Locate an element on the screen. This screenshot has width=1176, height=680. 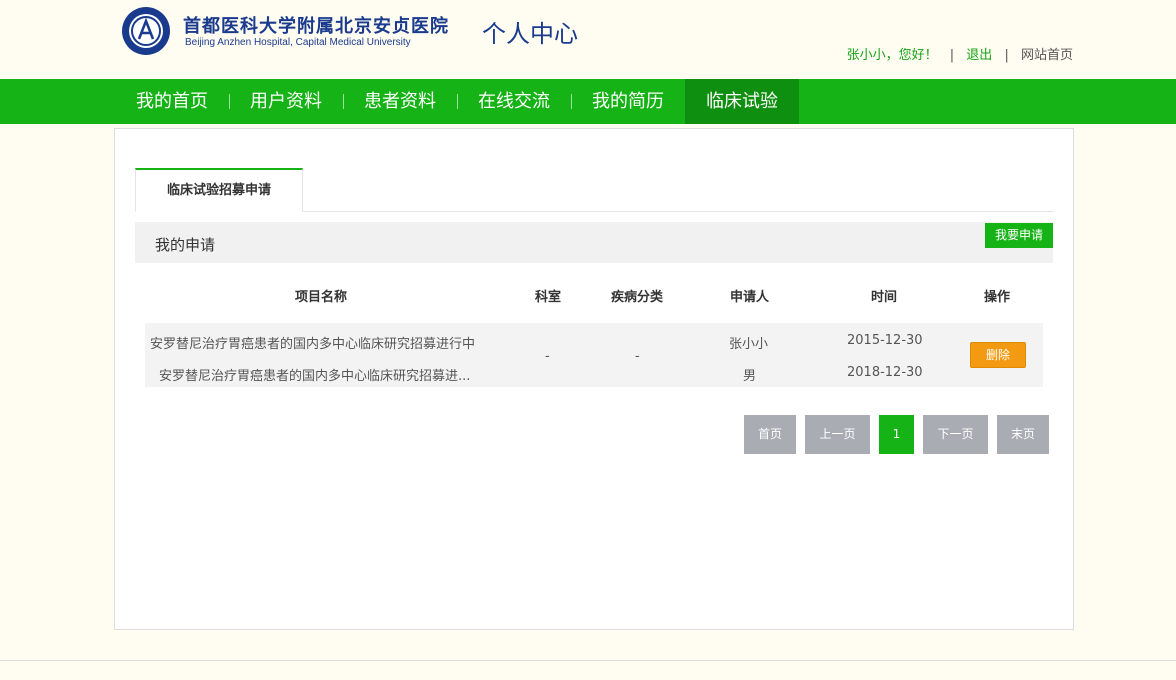
column-header-department: 科室 is located at coordinates (548, 297).